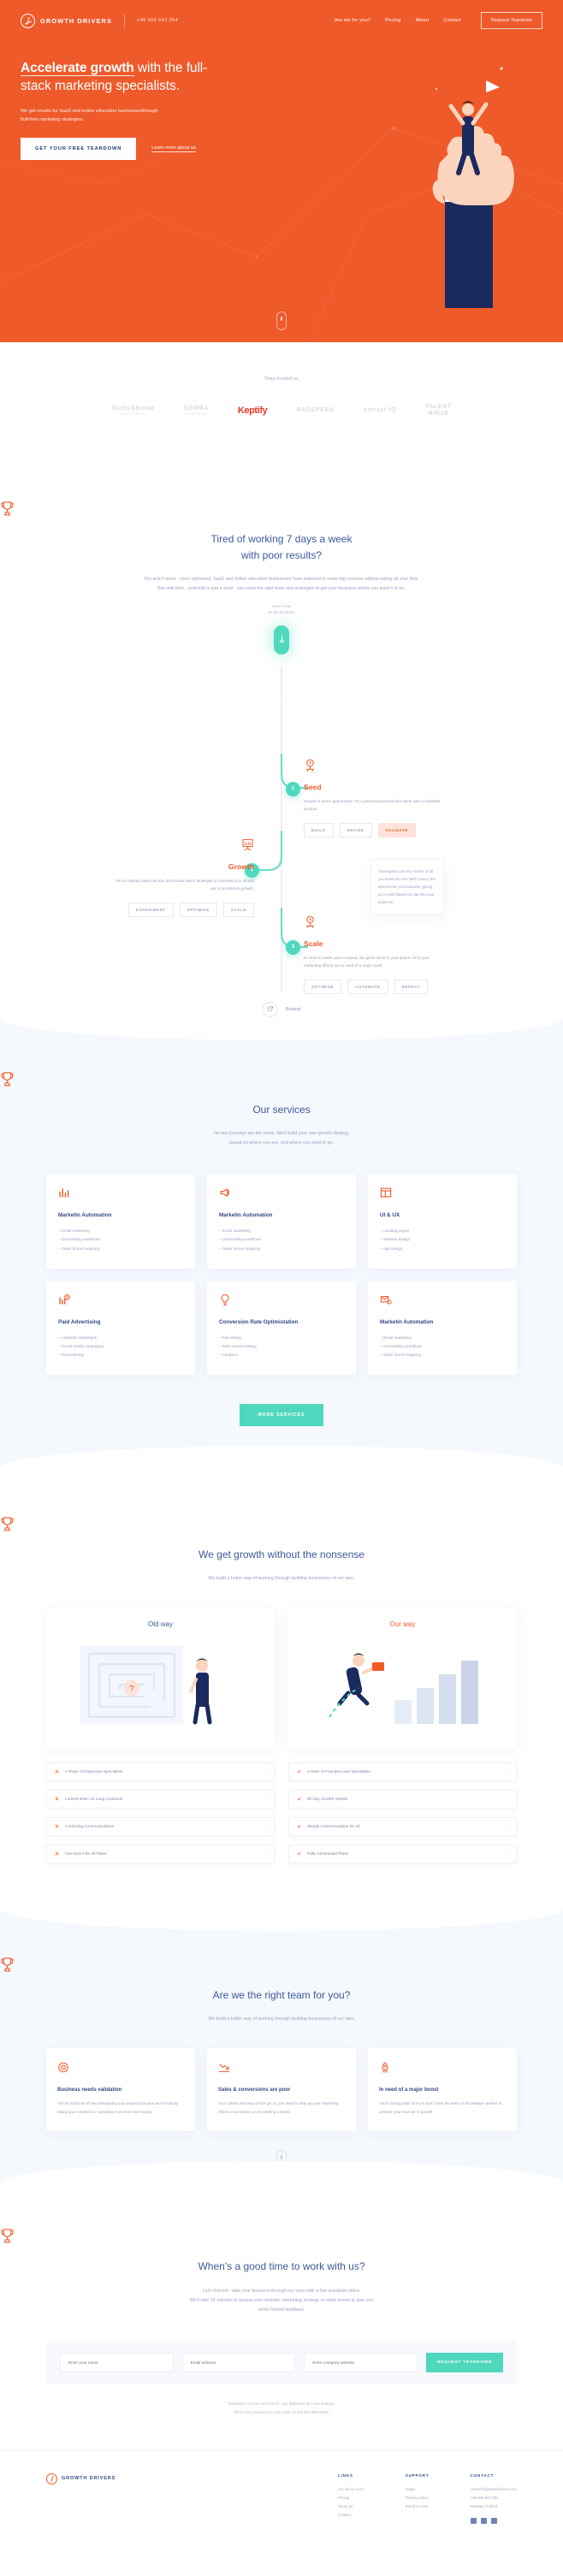  I want to click on timeline-node-3: 3, so click(293, 947).